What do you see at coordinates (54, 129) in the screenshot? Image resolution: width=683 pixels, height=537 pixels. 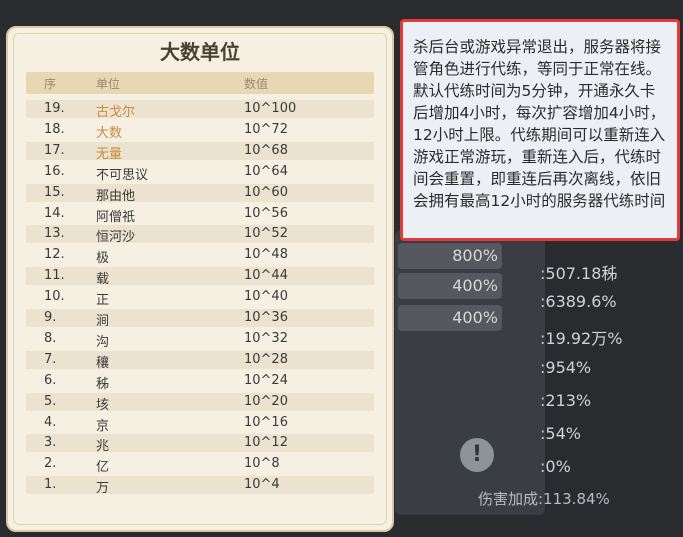 I see `row-index: 18.` at bounding box center [54, 129].